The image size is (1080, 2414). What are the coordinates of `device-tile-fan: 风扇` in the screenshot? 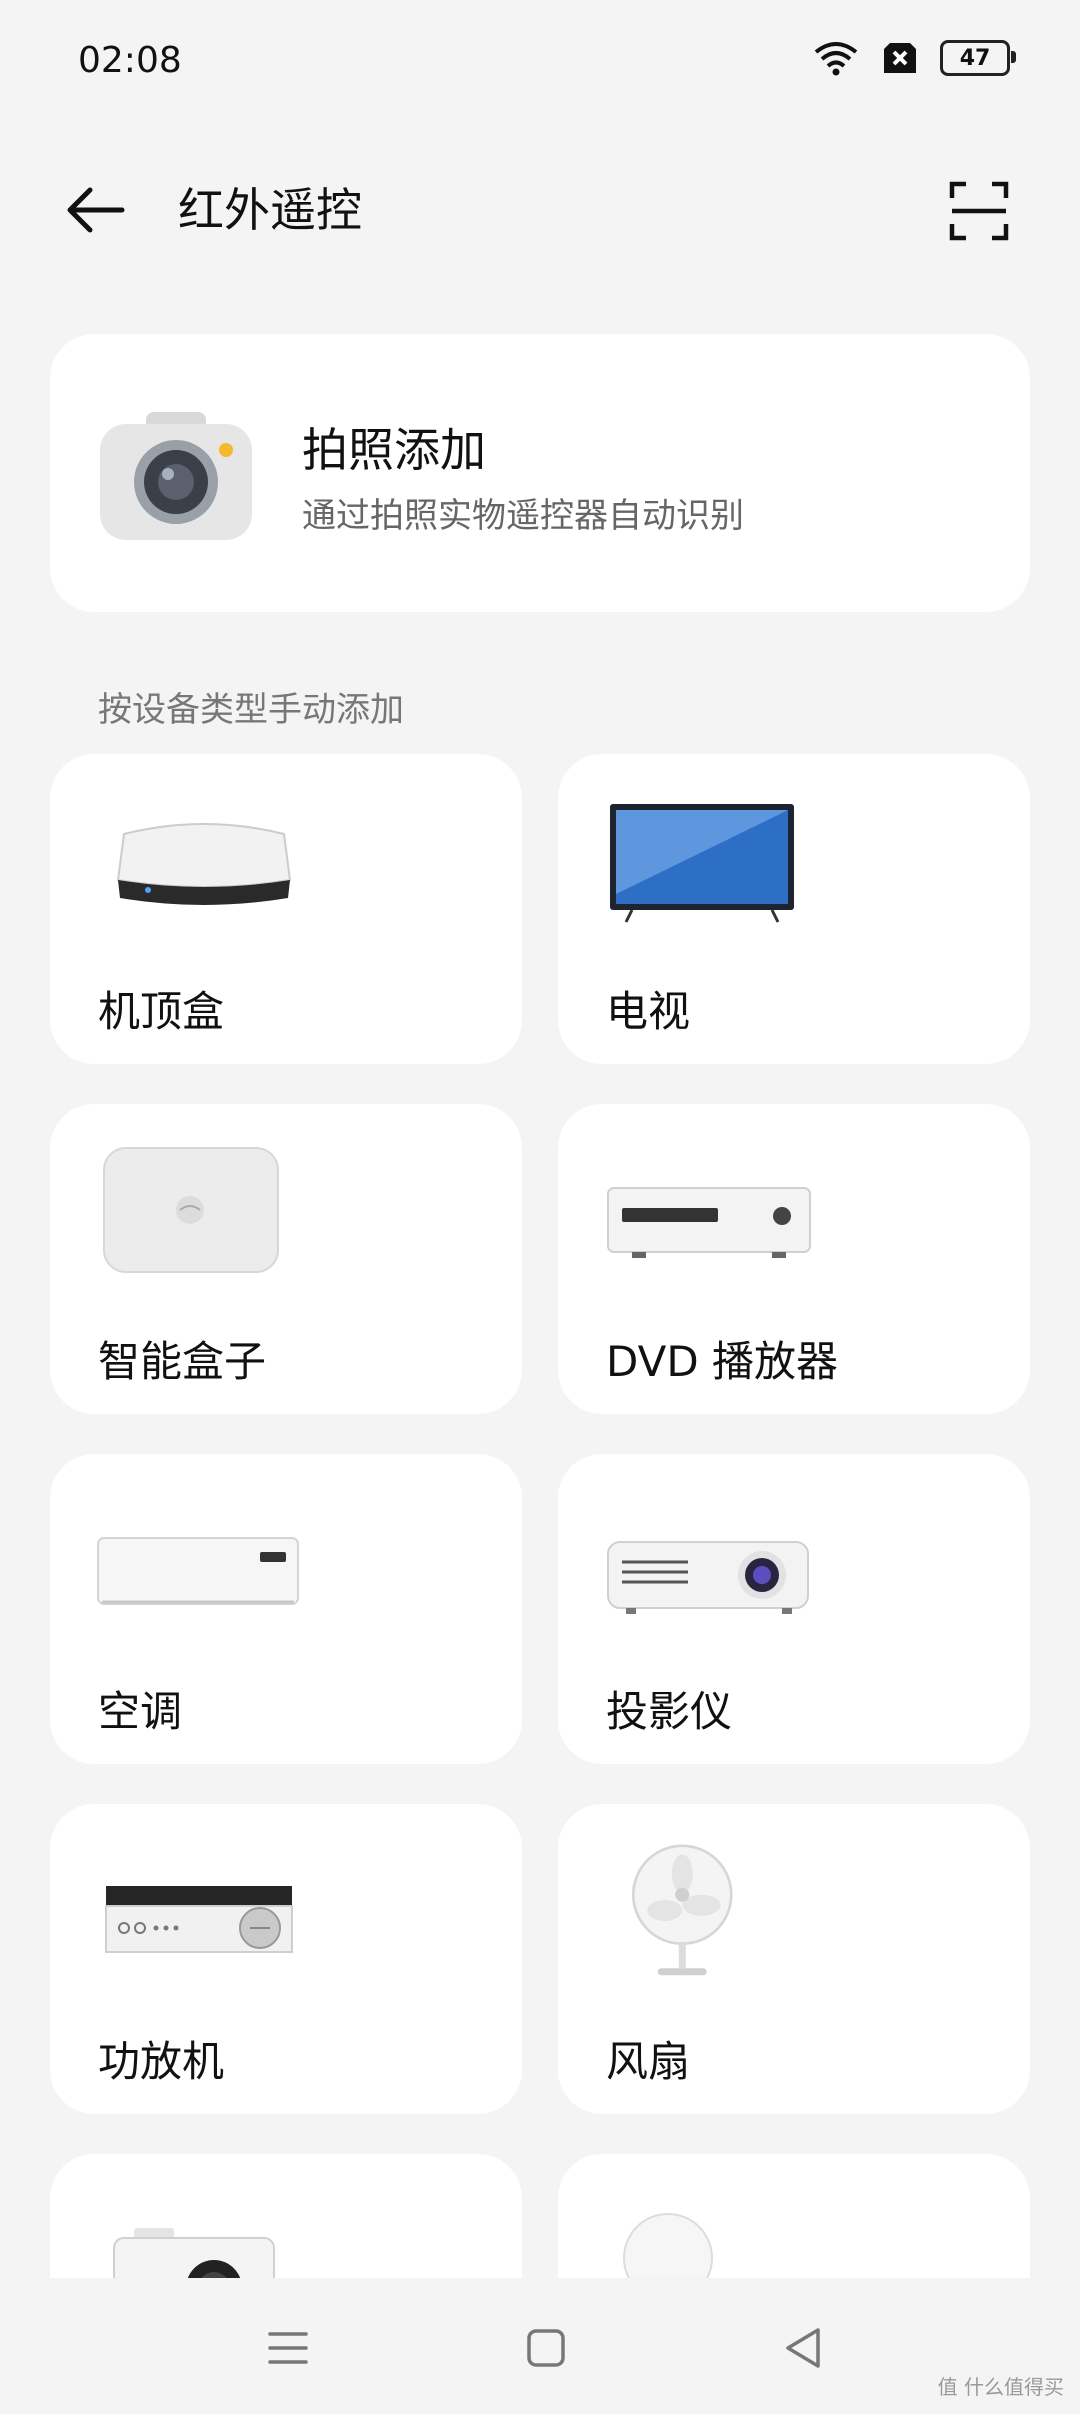 It's located at (794, 1959).